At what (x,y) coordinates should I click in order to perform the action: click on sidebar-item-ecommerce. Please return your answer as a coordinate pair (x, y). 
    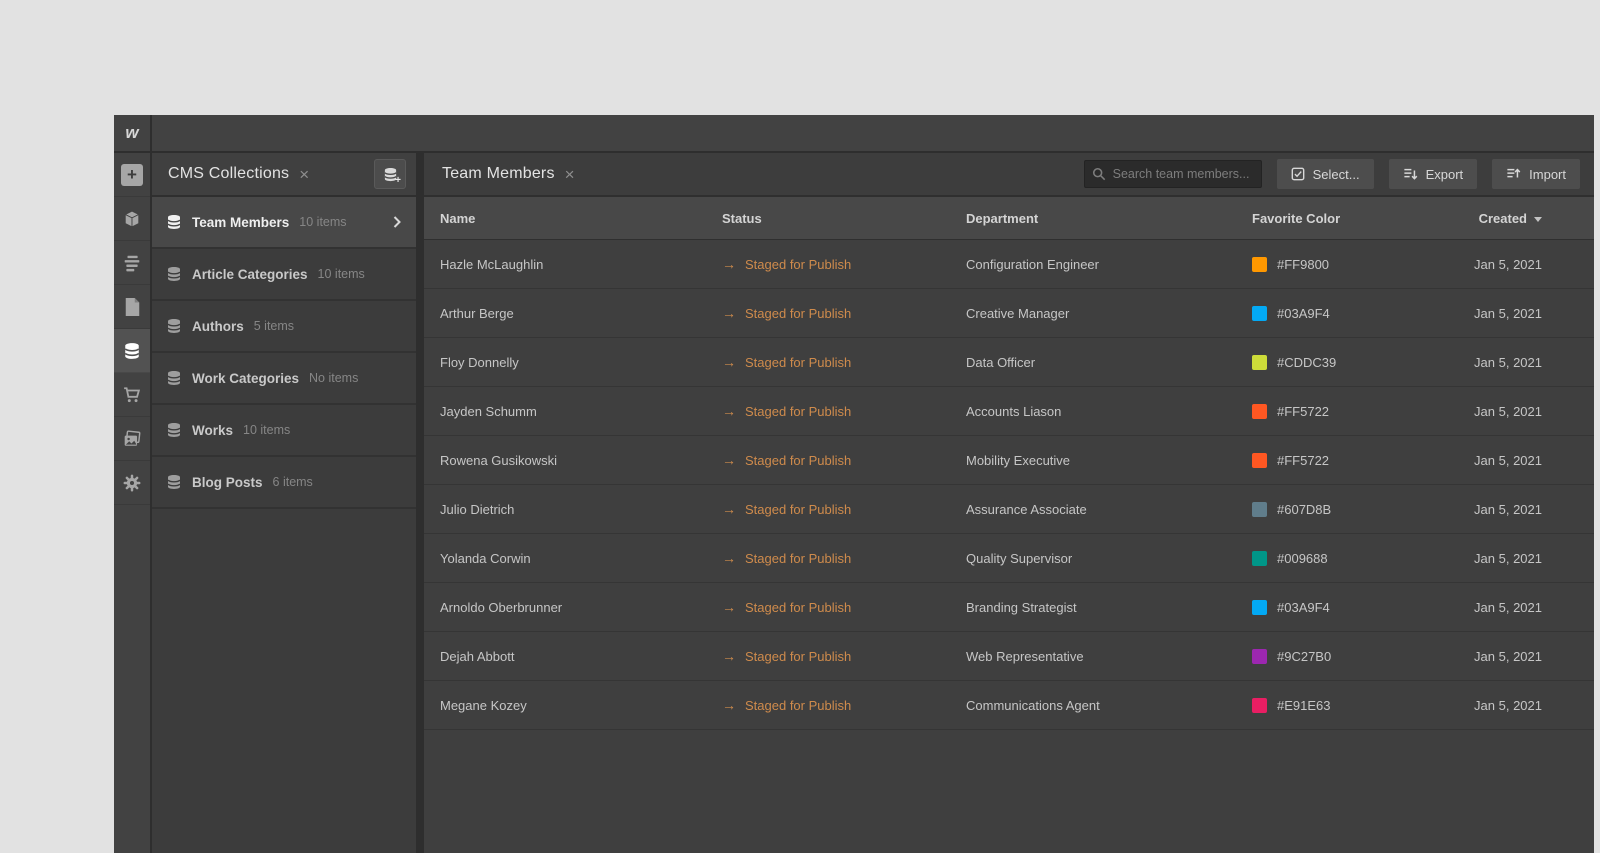
    Looking at the image, I should click on (132, 395).